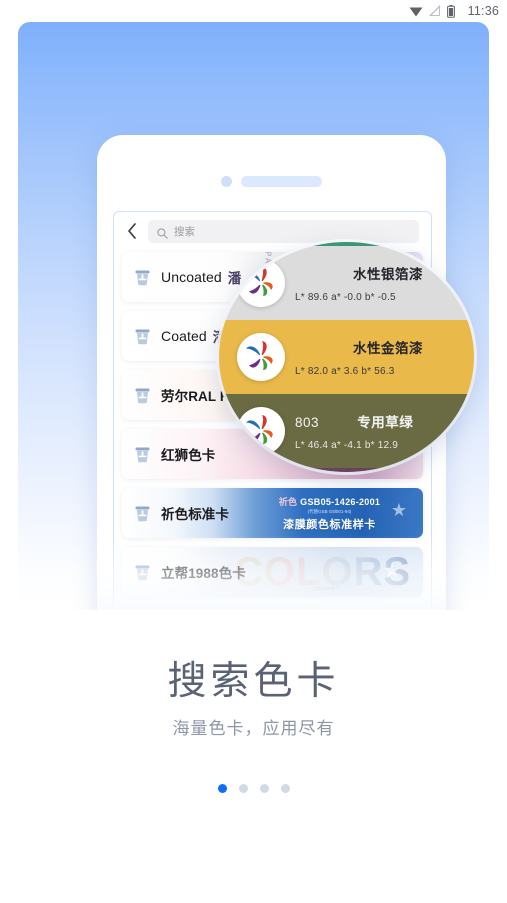  What do you see at coordinates (388, 348) in the screenshot?
I see `color-title: 水性金箔漆` at bounding box center [388, 348].